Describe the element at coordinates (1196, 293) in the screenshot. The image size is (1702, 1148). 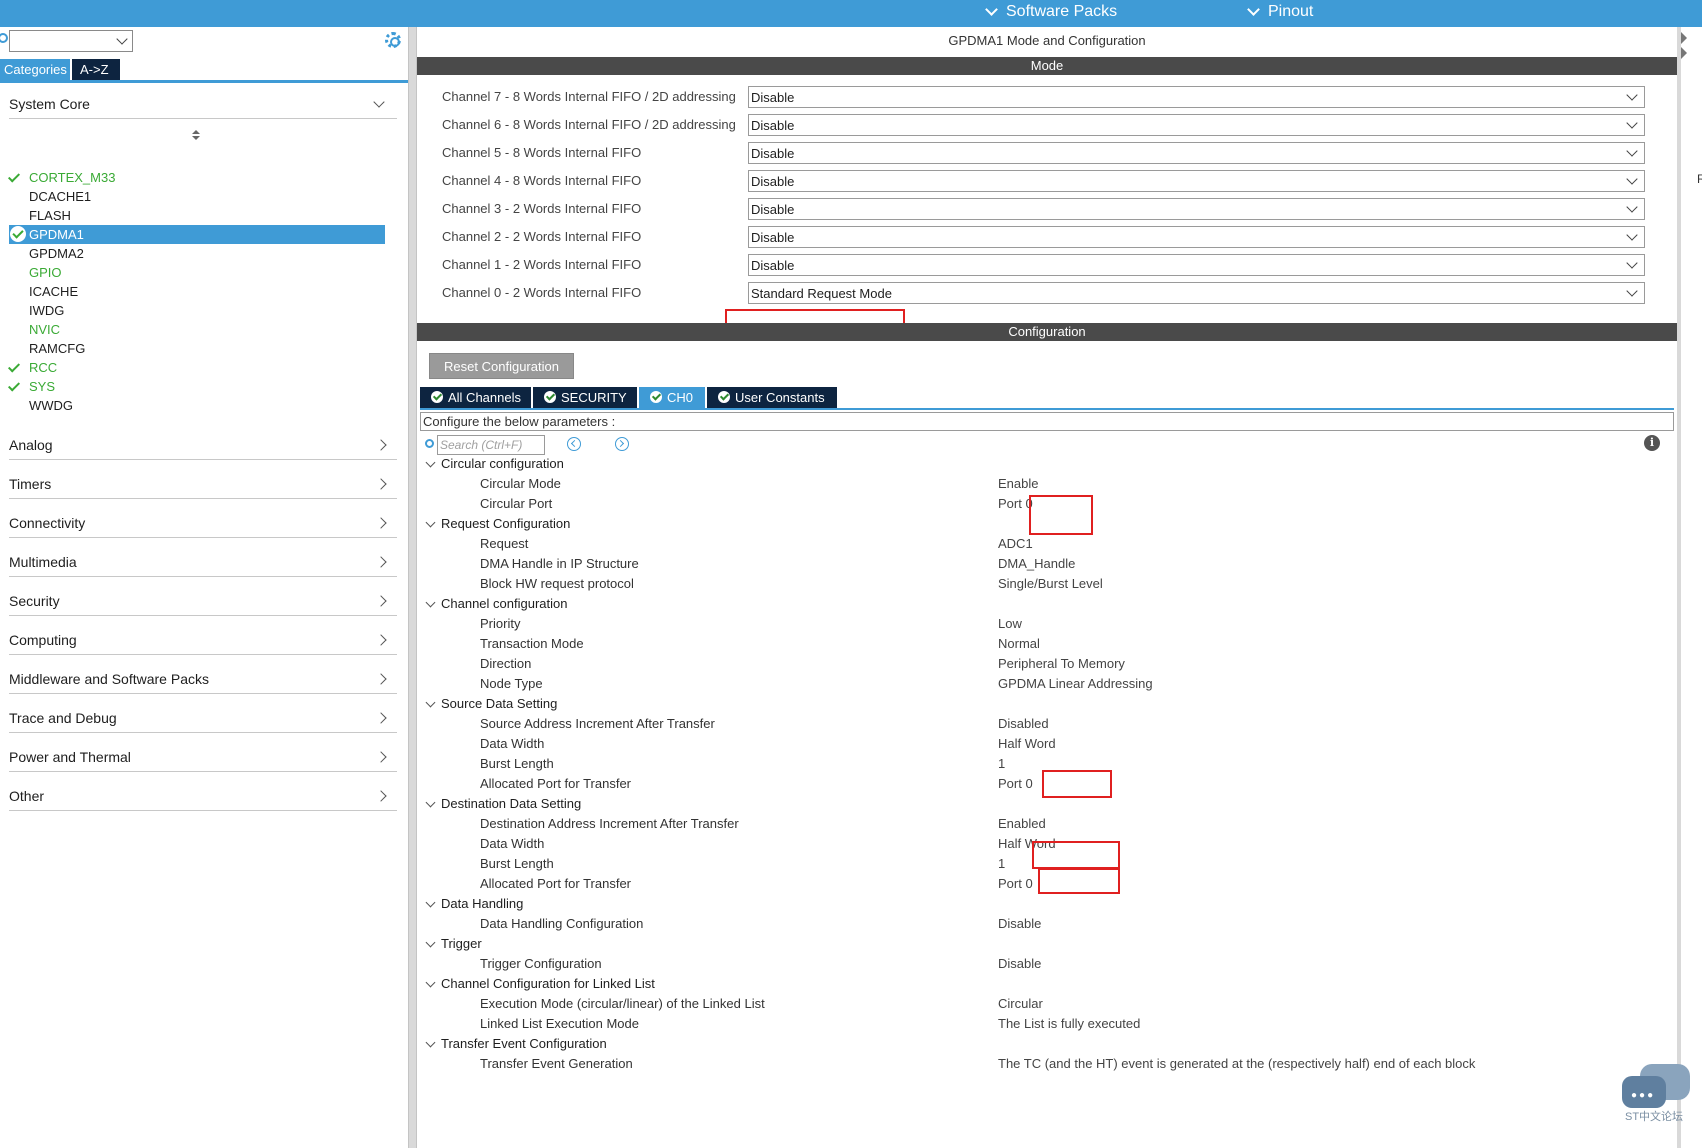
I see `mode-select: Standard Request Mode` at that location.